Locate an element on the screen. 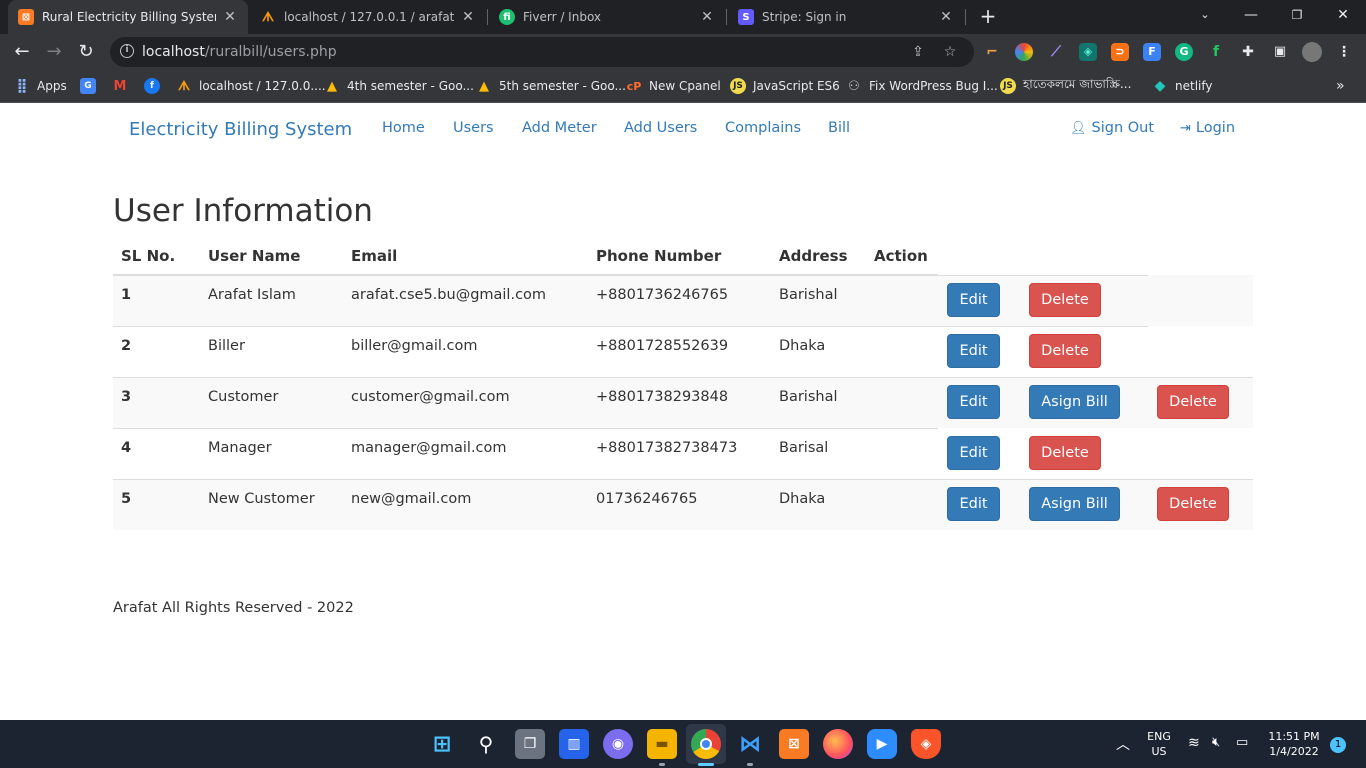 The height and width of the screenshot is (768, 1366). cell-sl: 3 is located at coordinates (156, 402).